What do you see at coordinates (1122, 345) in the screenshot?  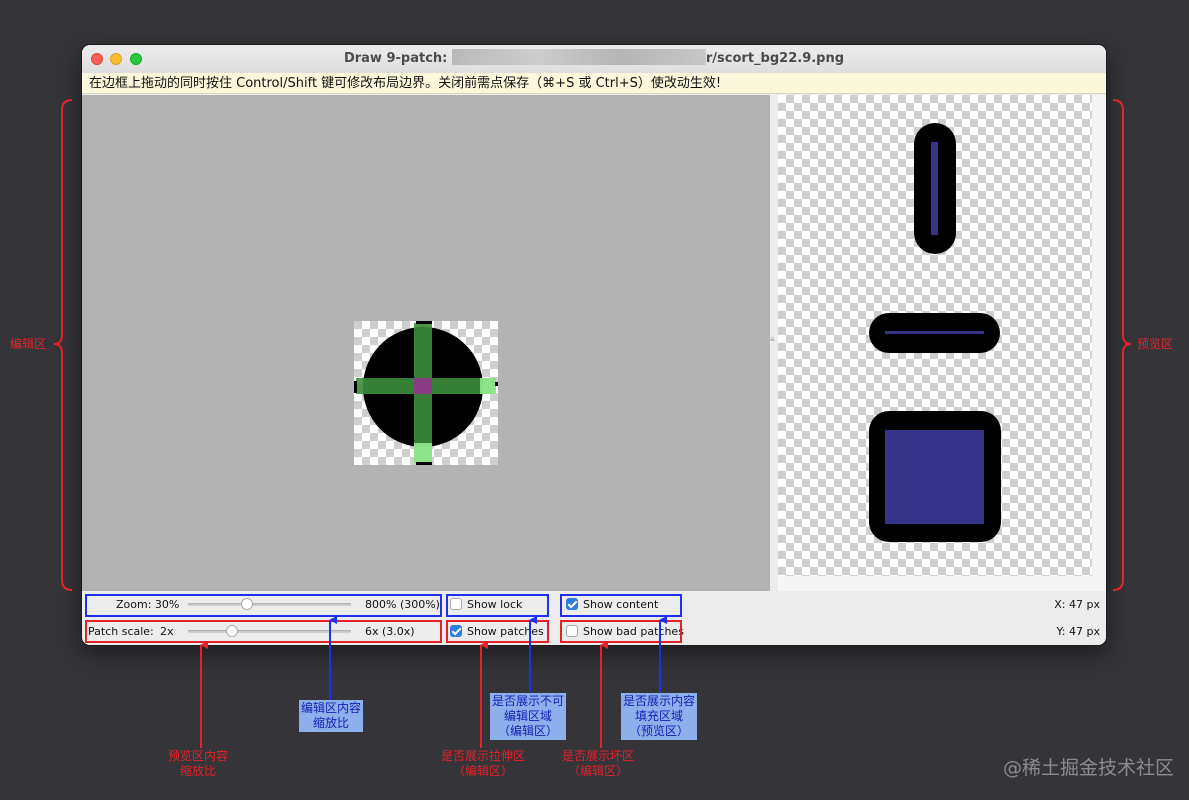 I see `preview-area-brace` at bounding box center [1122, 345].